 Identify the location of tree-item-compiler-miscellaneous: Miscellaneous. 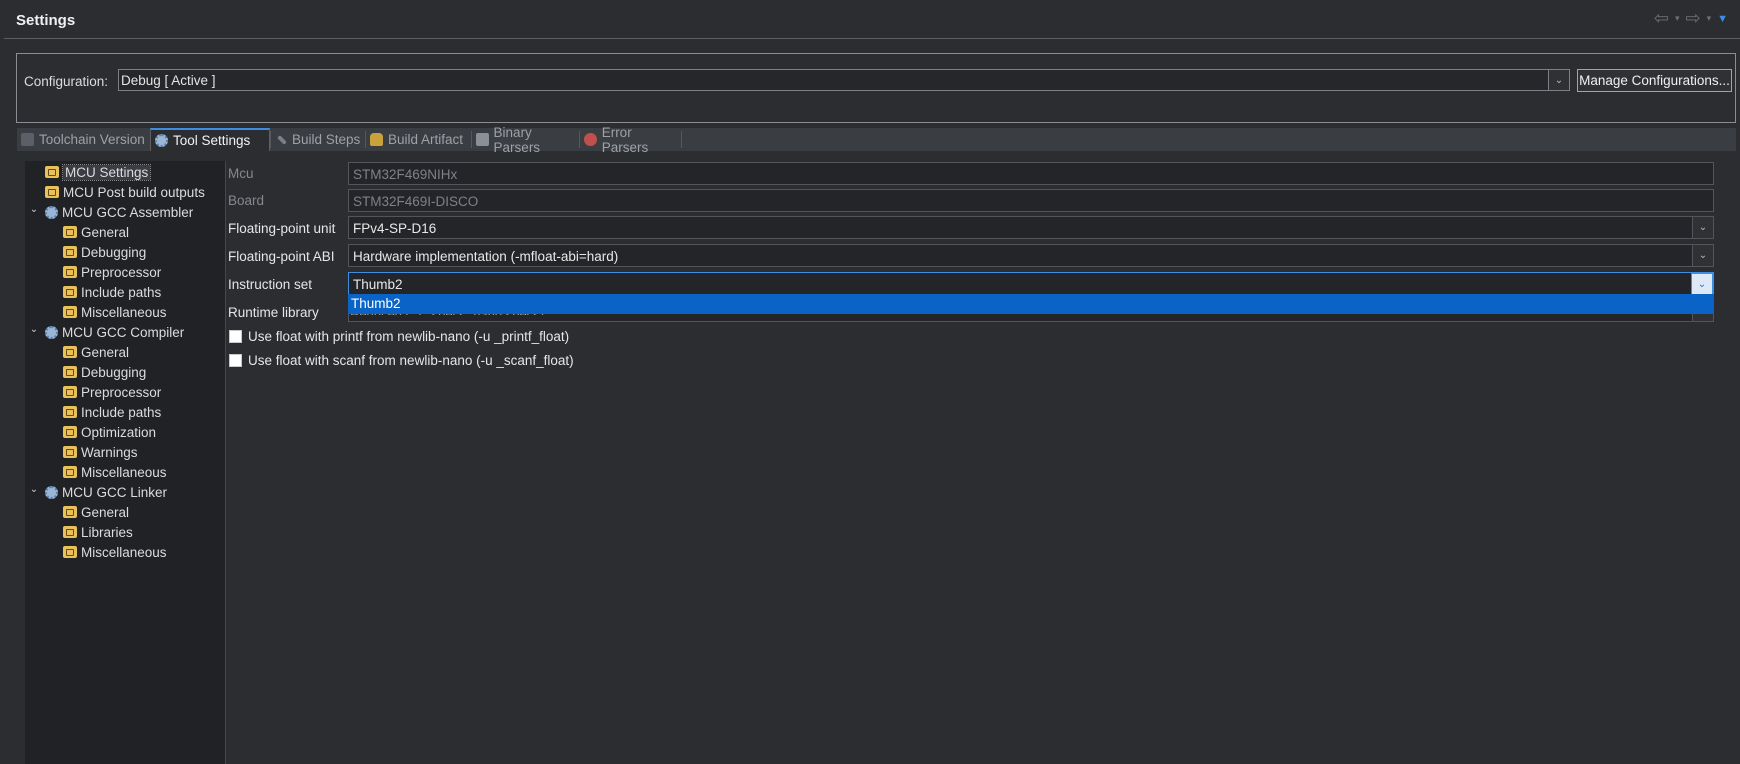
(115, 472).